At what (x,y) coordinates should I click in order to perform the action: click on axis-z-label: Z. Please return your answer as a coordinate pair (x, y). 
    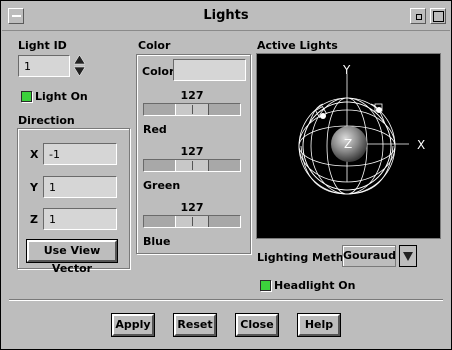
    Looking at the image, I should click on (348, 144).